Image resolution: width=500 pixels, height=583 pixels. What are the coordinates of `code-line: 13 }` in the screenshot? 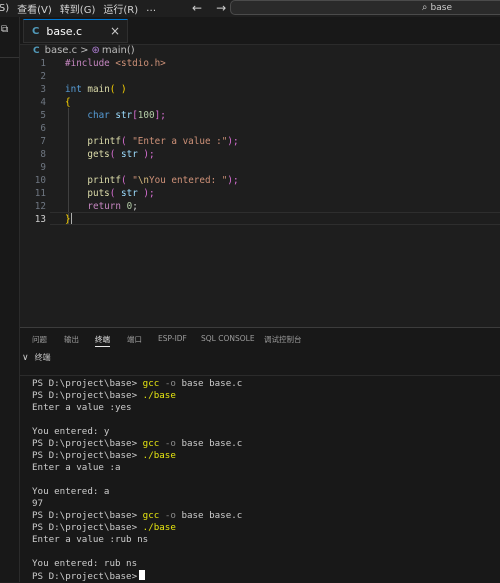 It's located at (260, 219).